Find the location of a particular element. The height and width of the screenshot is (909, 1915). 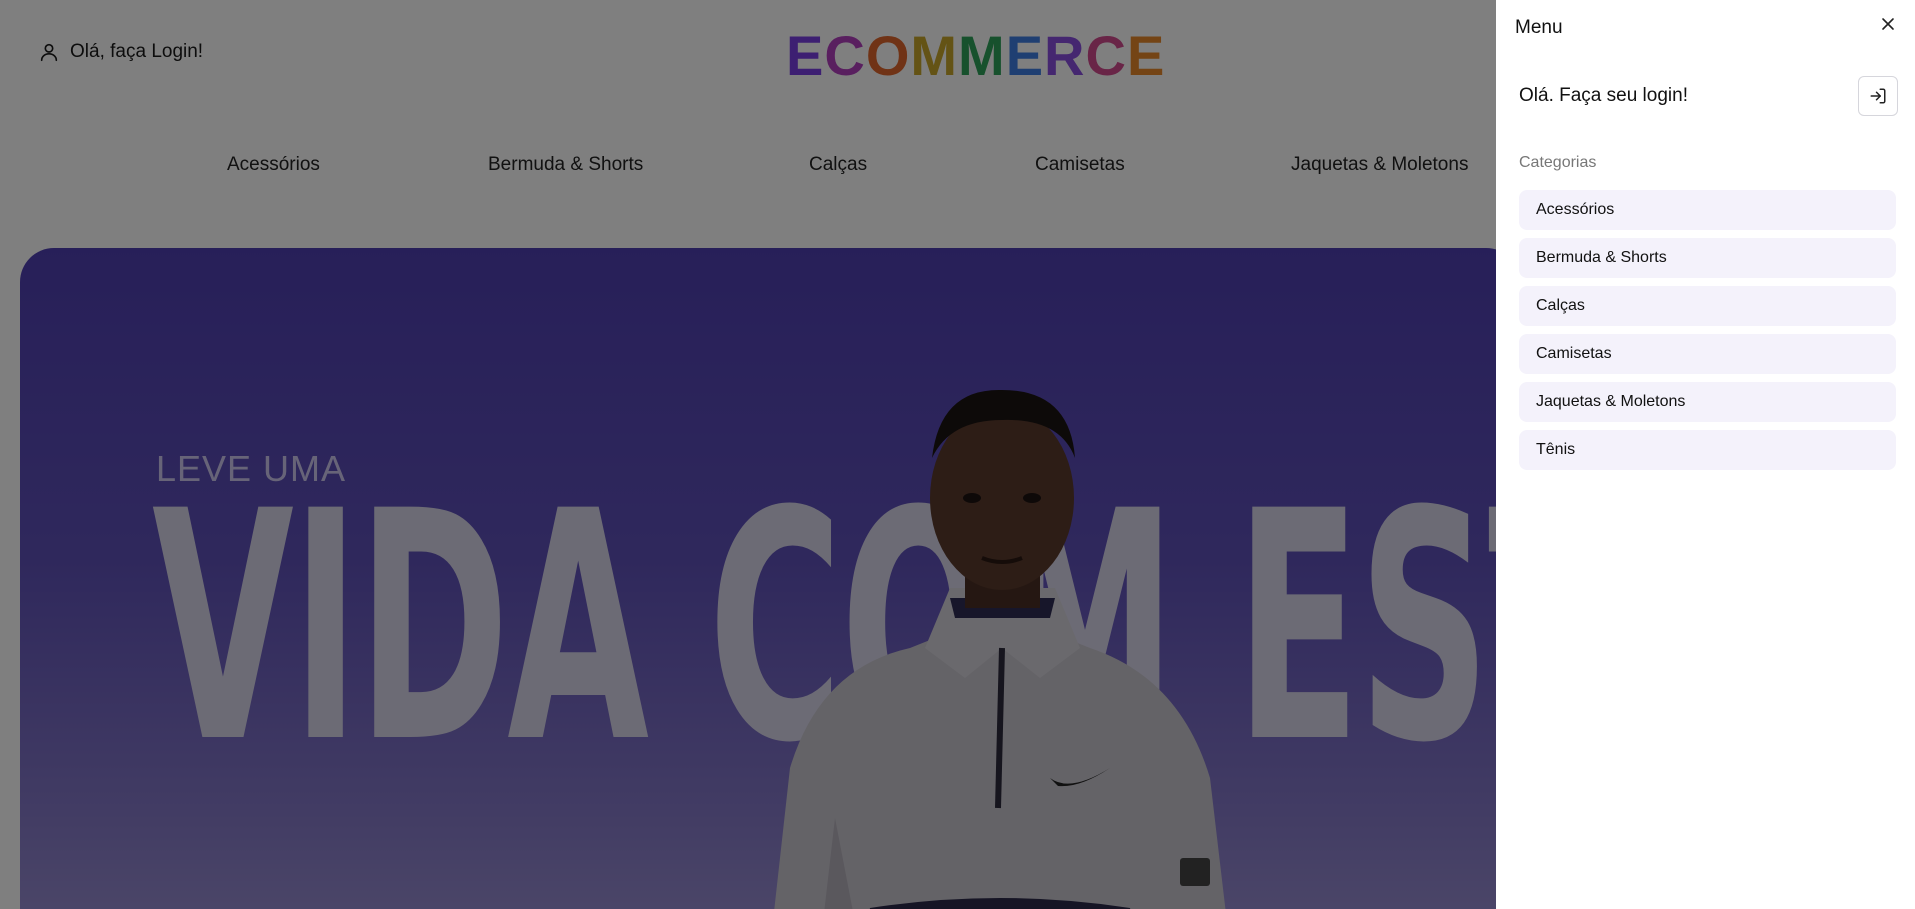

close-icon is located at coordinates (1888, 24).